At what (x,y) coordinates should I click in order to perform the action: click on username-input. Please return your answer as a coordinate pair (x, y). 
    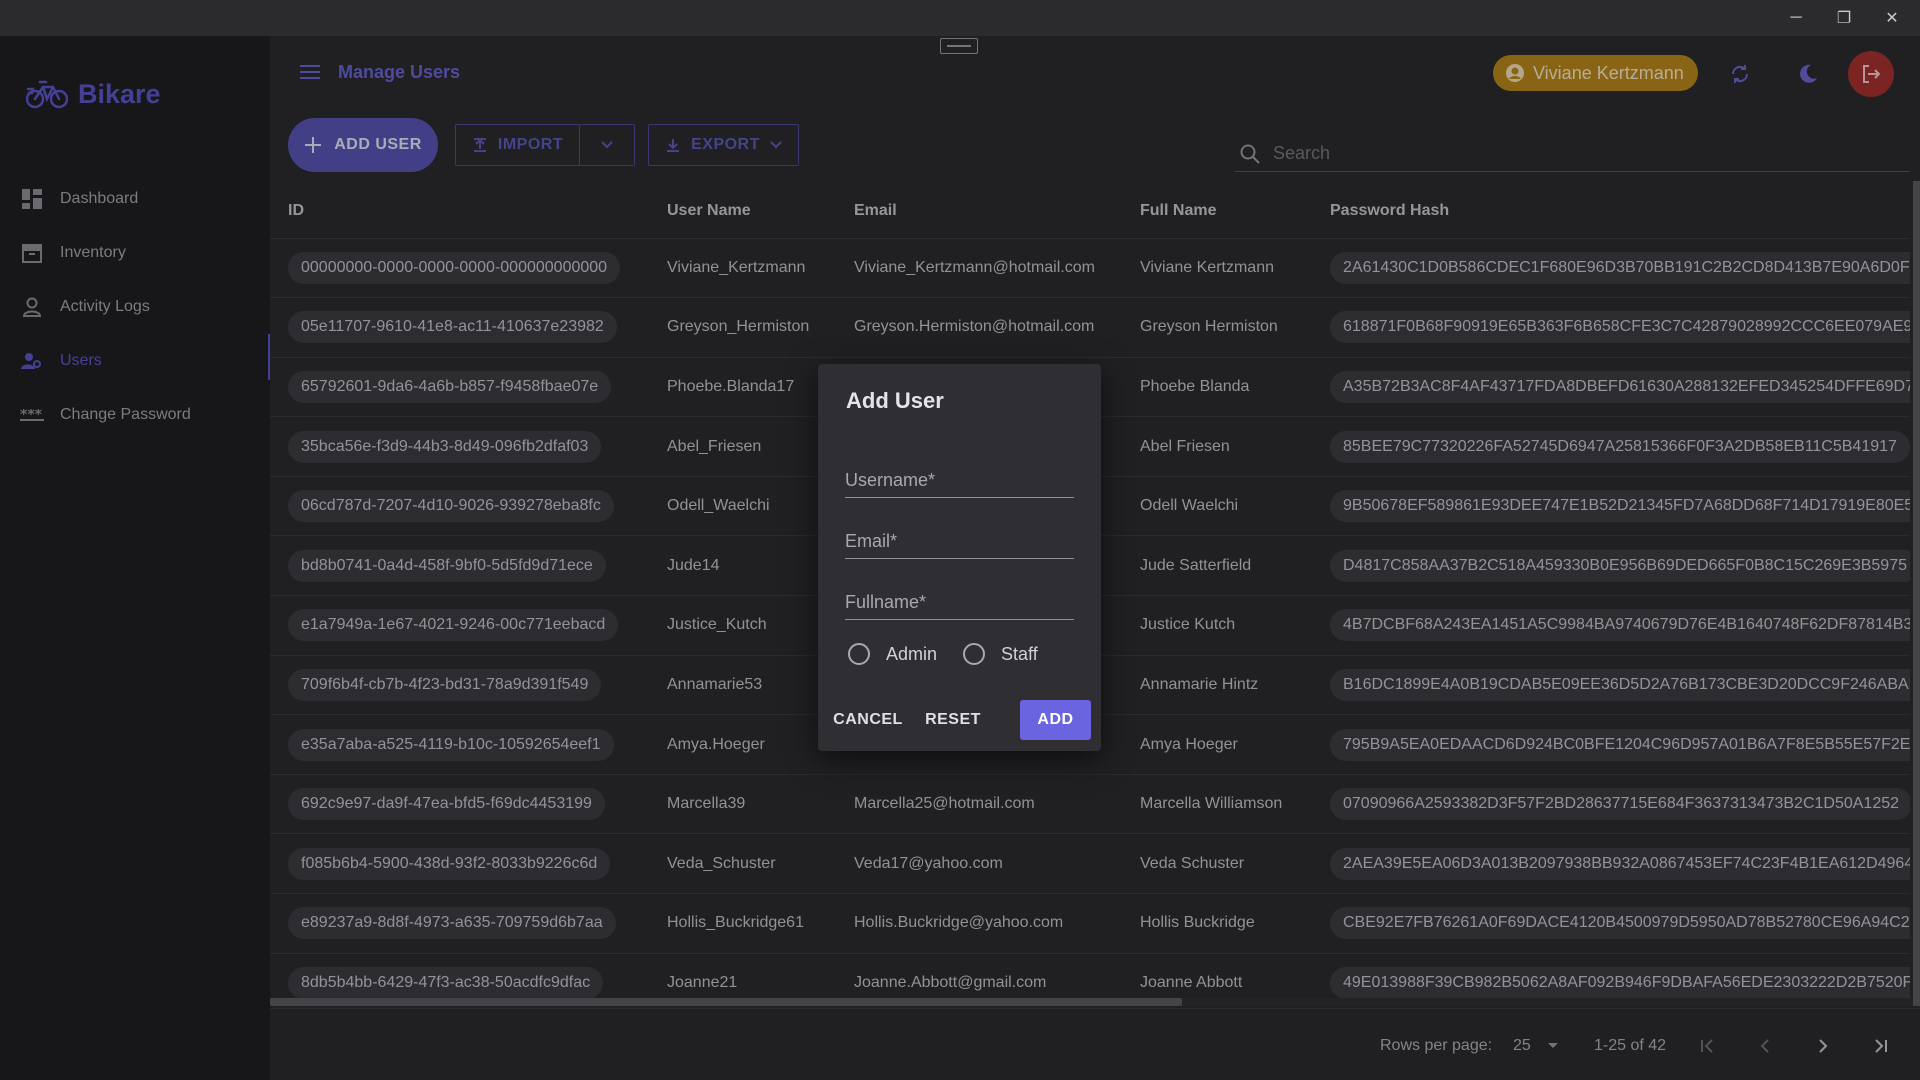
    Looking at the image, I should click on (959, 480).